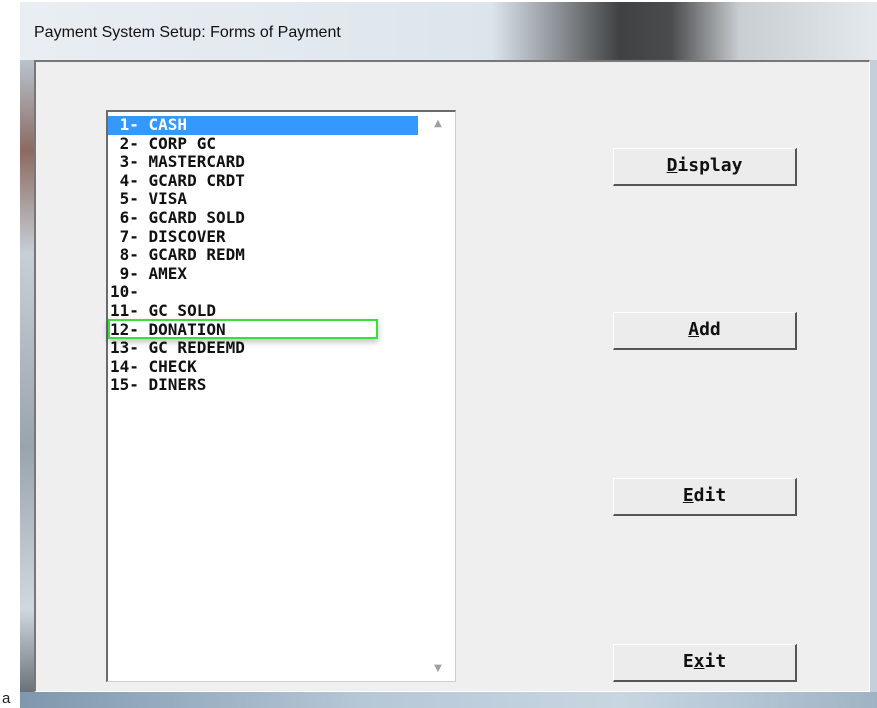  What do you see at coordinates (710, 165) in the screenshot?
I see `display-button-label: isplay` at bounding box center [710, 165].